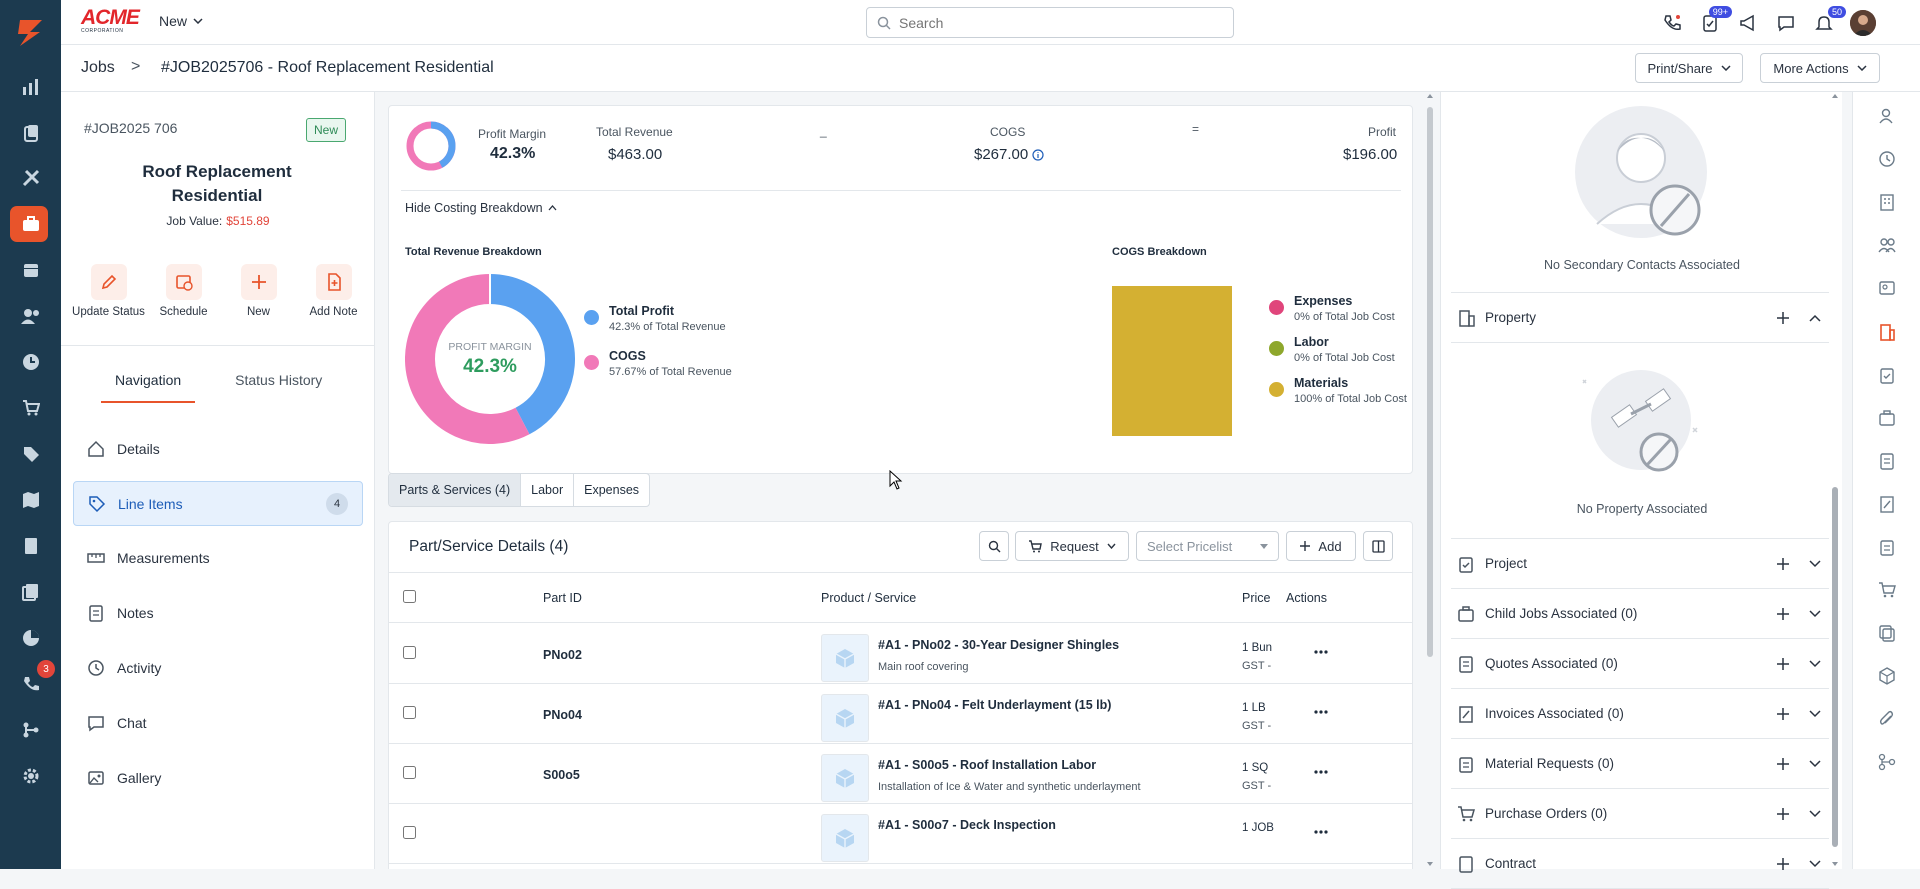 This screenshot has width=1920, height=889. Describe the element at coordinates (218, 558) in the screenshot. I see `nav-item-measurements: Measurements` at that location.